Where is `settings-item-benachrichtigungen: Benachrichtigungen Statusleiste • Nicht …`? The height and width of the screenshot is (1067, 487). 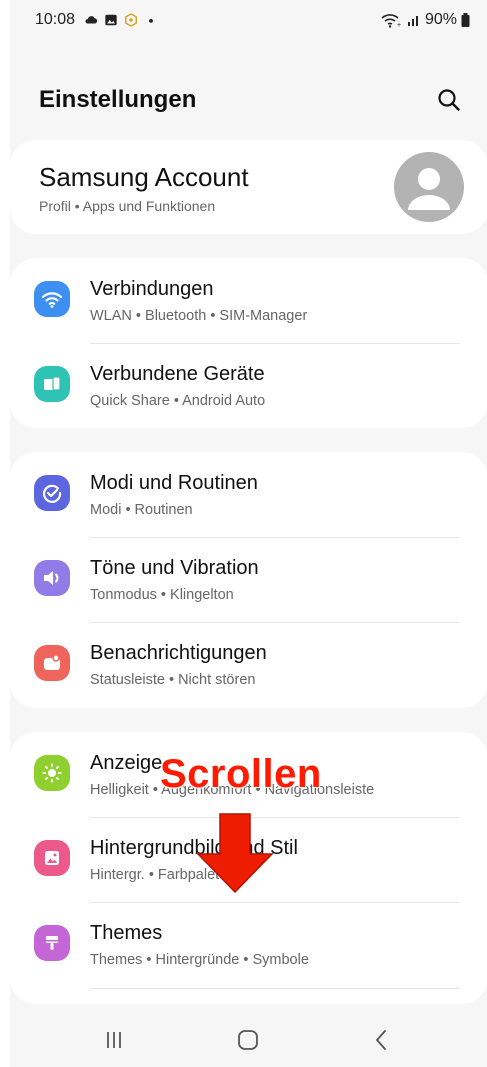
settings-item-benachrichtigungen: Benachrichtigungen Statusleiste • Nicht … is located at coordinates (248, 664).